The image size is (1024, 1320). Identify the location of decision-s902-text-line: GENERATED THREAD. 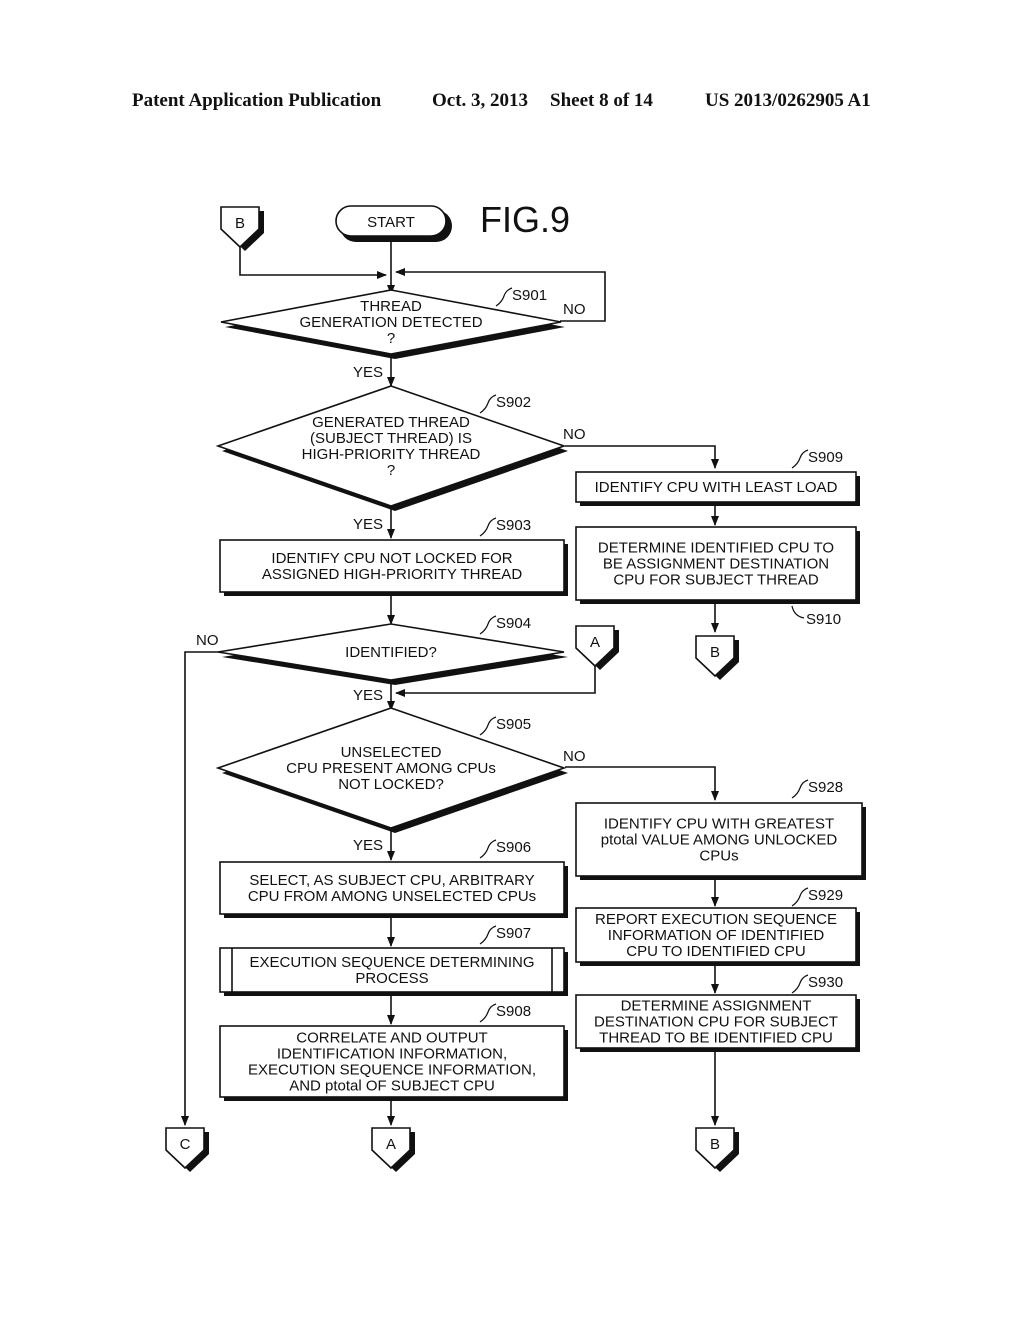
(391, 422).